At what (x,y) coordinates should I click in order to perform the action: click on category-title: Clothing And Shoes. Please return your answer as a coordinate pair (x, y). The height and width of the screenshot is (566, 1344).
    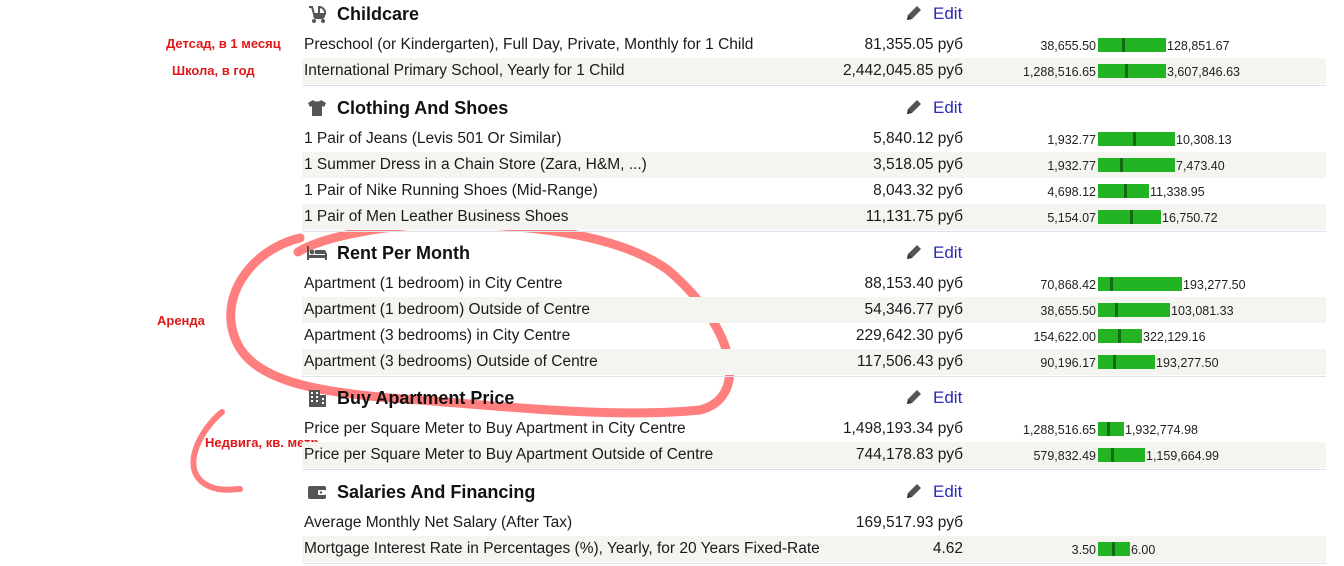
    Looking at the image, I should click on (423, 108).